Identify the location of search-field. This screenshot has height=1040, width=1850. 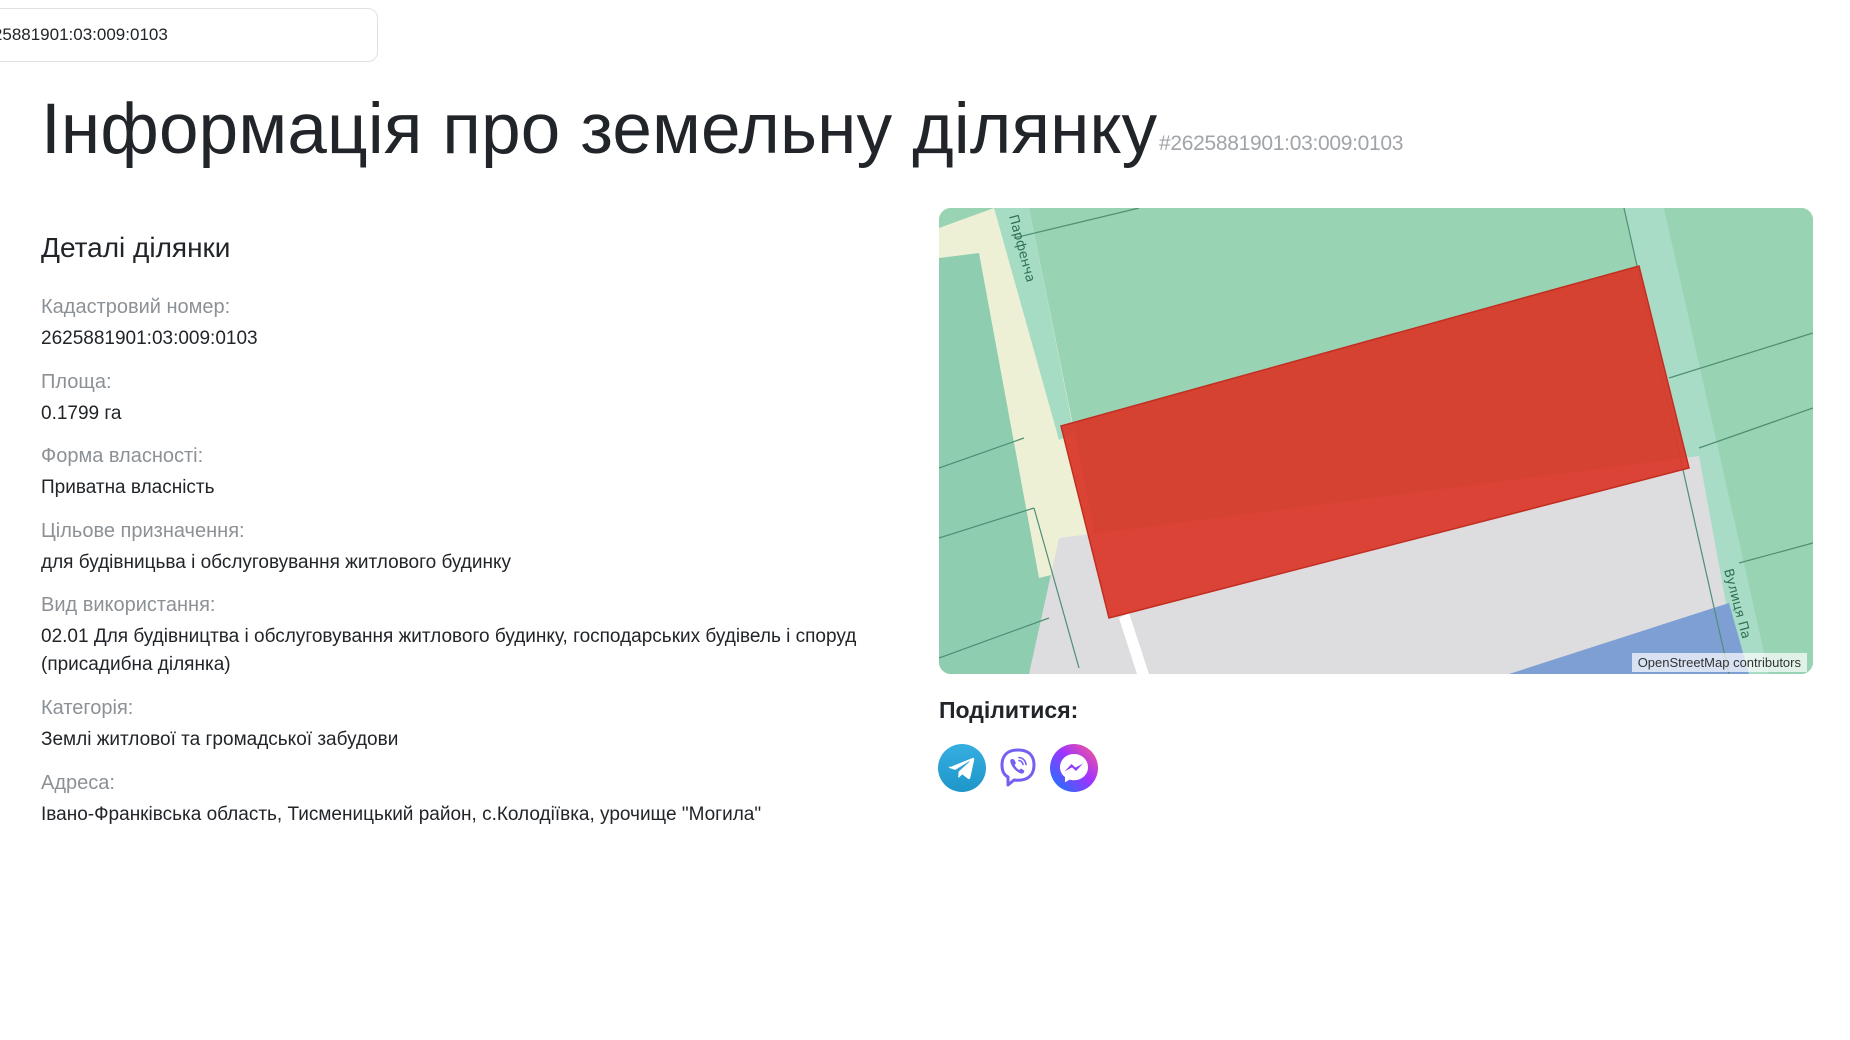
(189, 35).